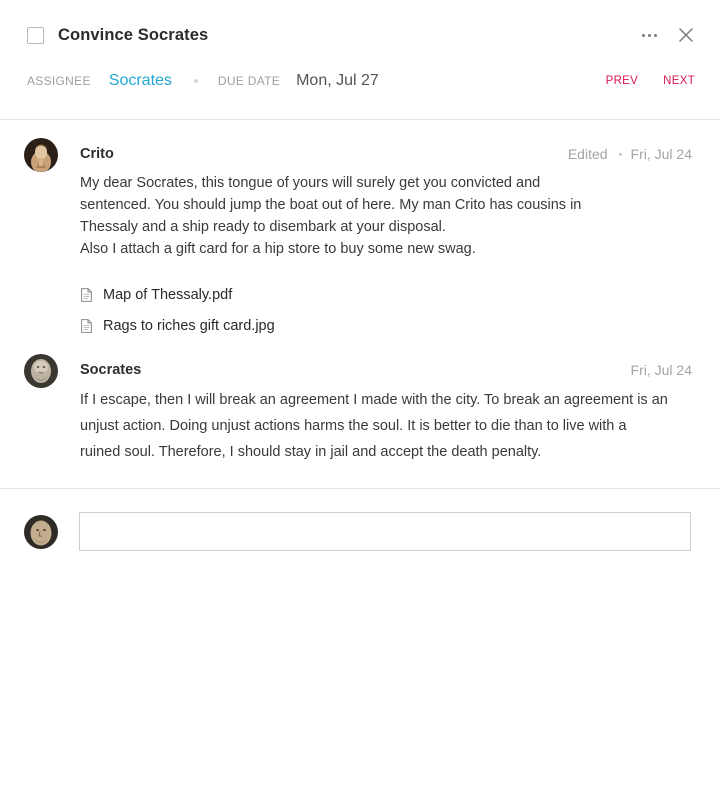  I want to click on close-icon, so click(686, 35).